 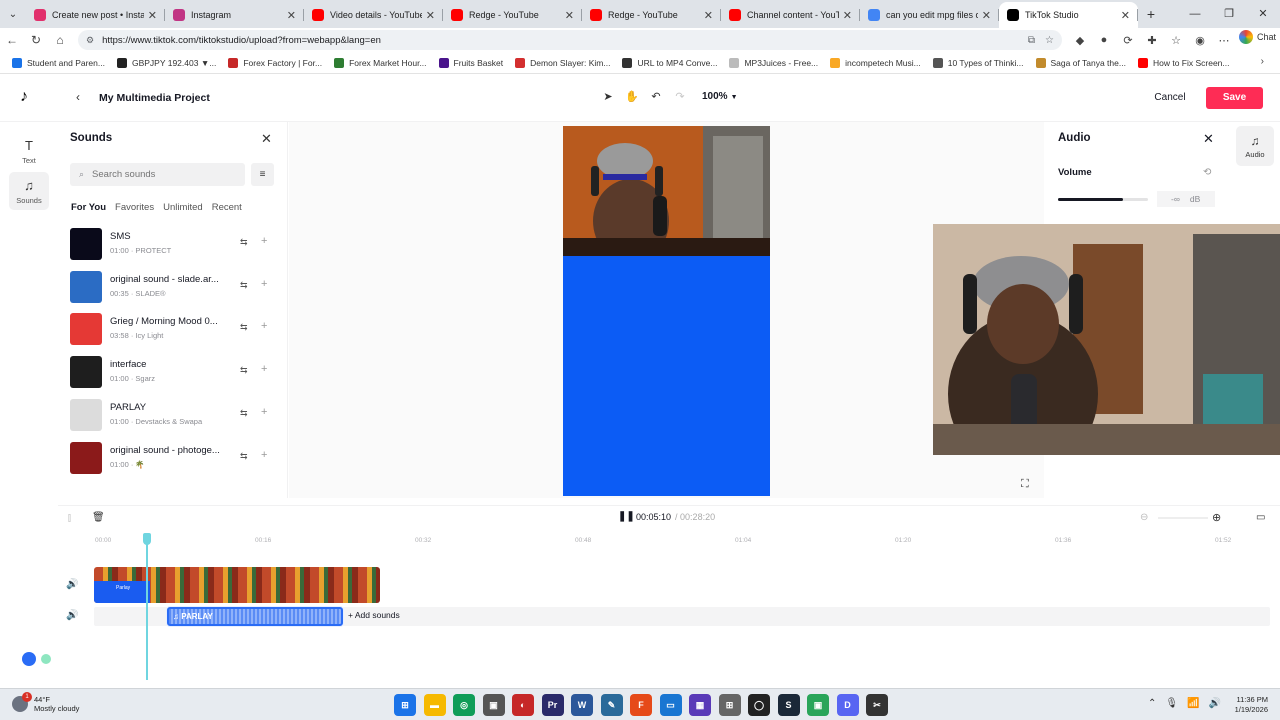 What do you see at coordinates (29, 151) in the screenshot?
I see `rail-item-text: T Text` at bounding box center [29, 151].